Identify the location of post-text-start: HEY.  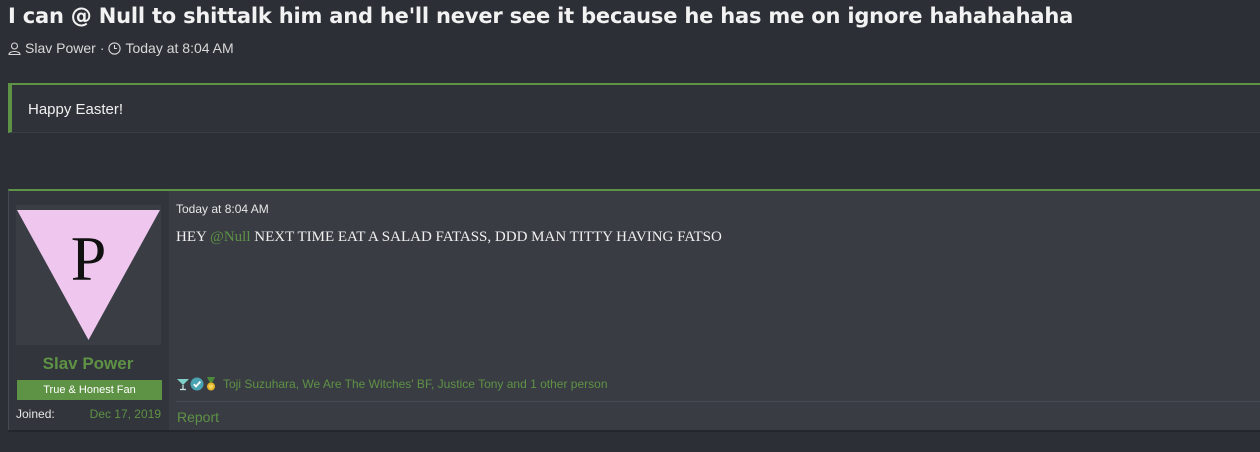
(193, 237).